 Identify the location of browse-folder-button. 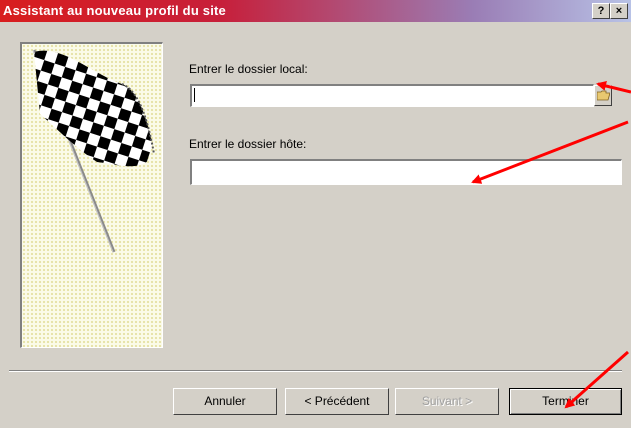
(603, 95).